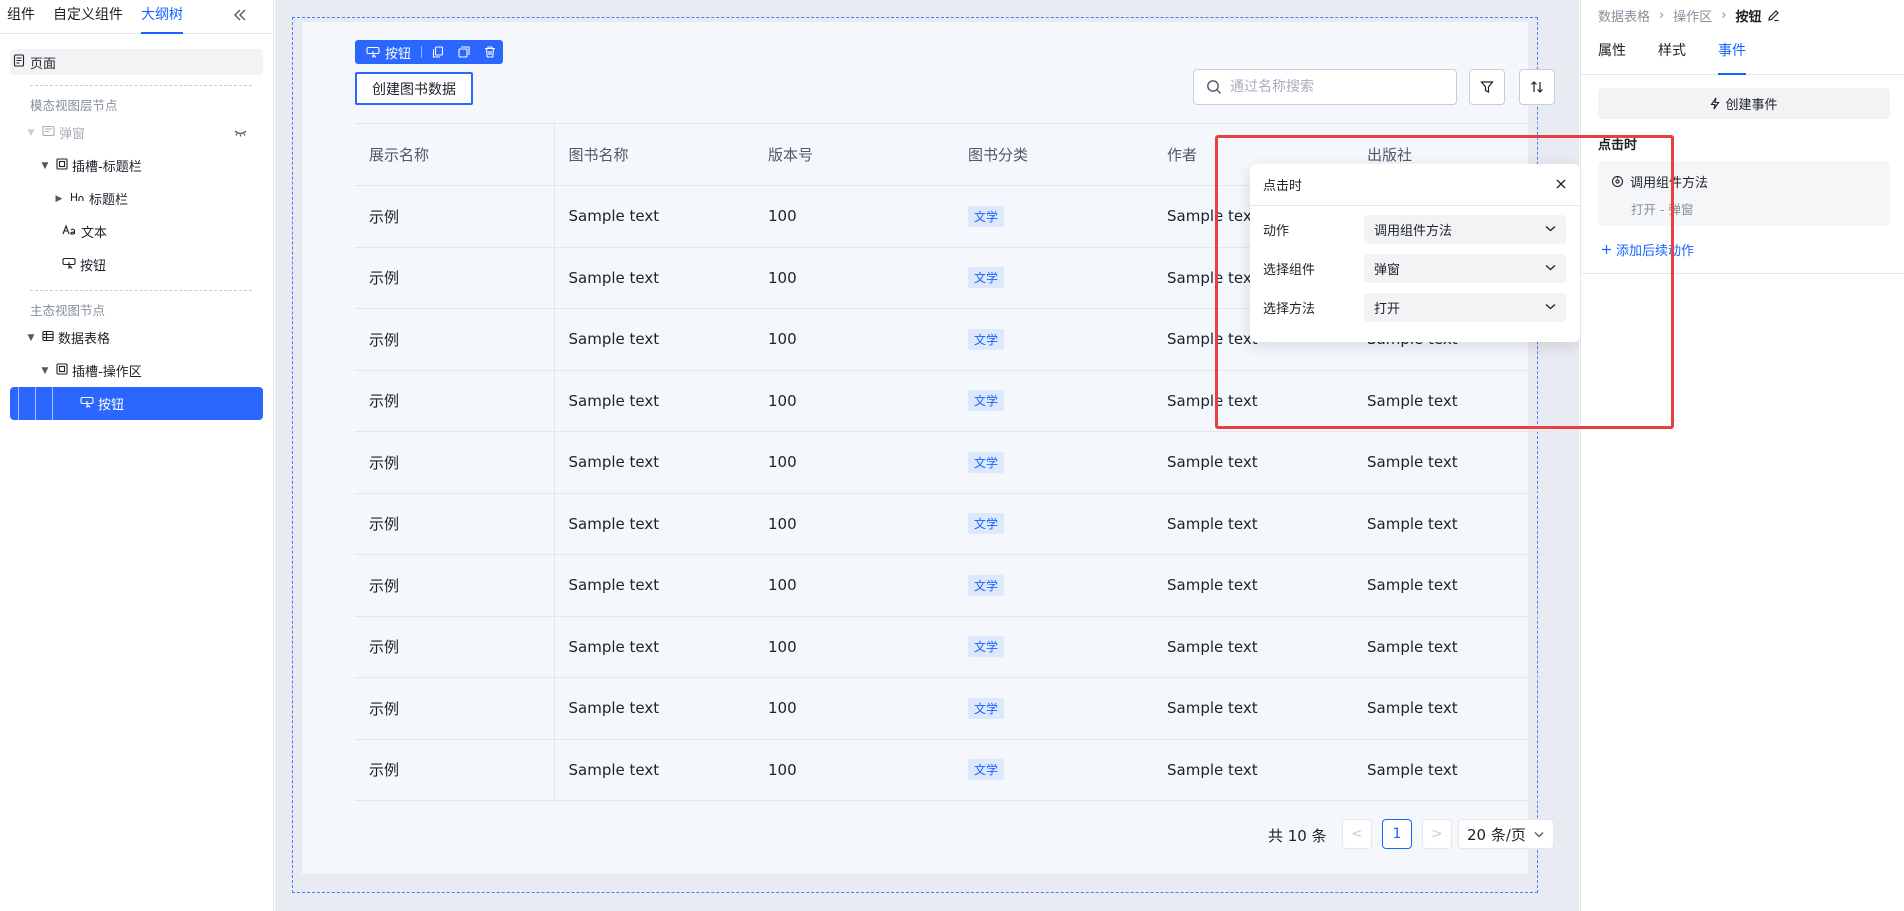 The height and width of the screenshot is (911, 1904). I want to click on column-header: 版本号, so click(854, 154).